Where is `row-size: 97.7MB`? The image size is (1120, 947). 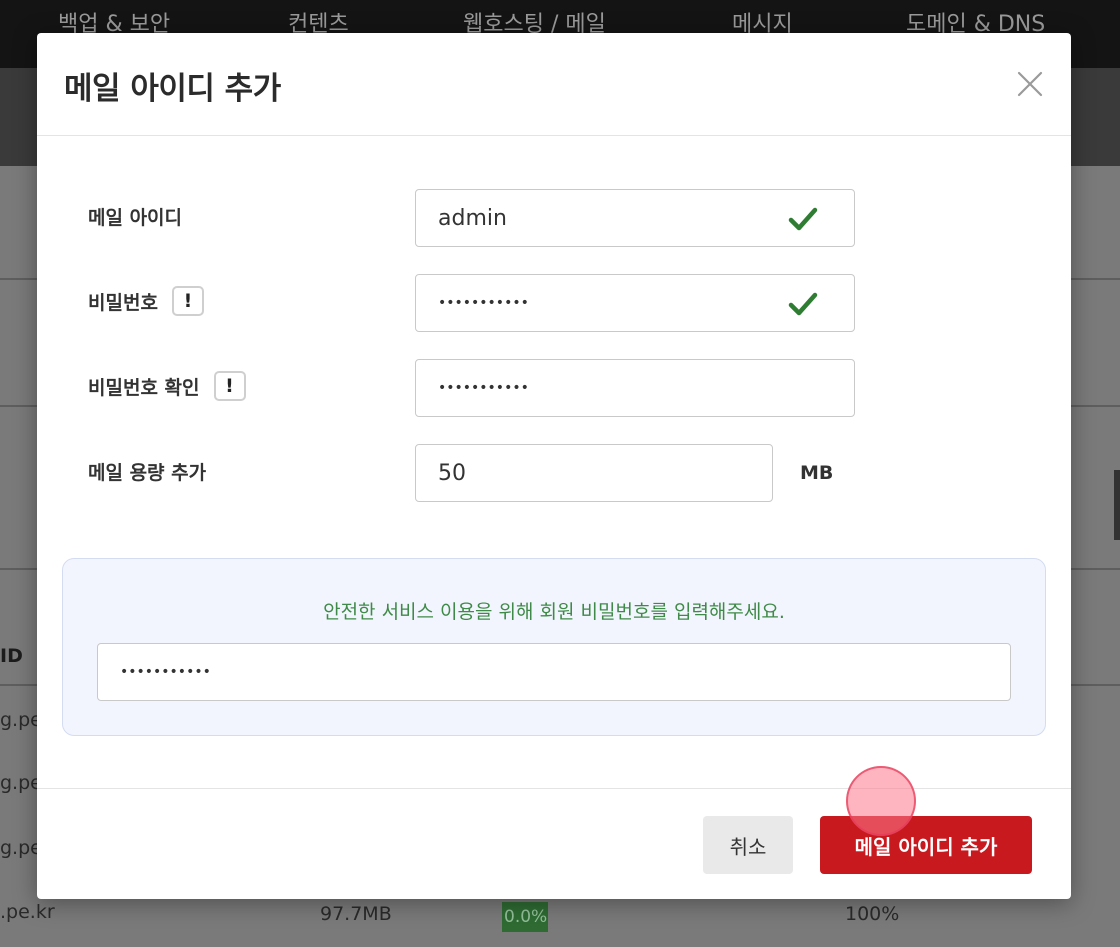 row-size: 97.7MB is located at coordinates (356, 914).